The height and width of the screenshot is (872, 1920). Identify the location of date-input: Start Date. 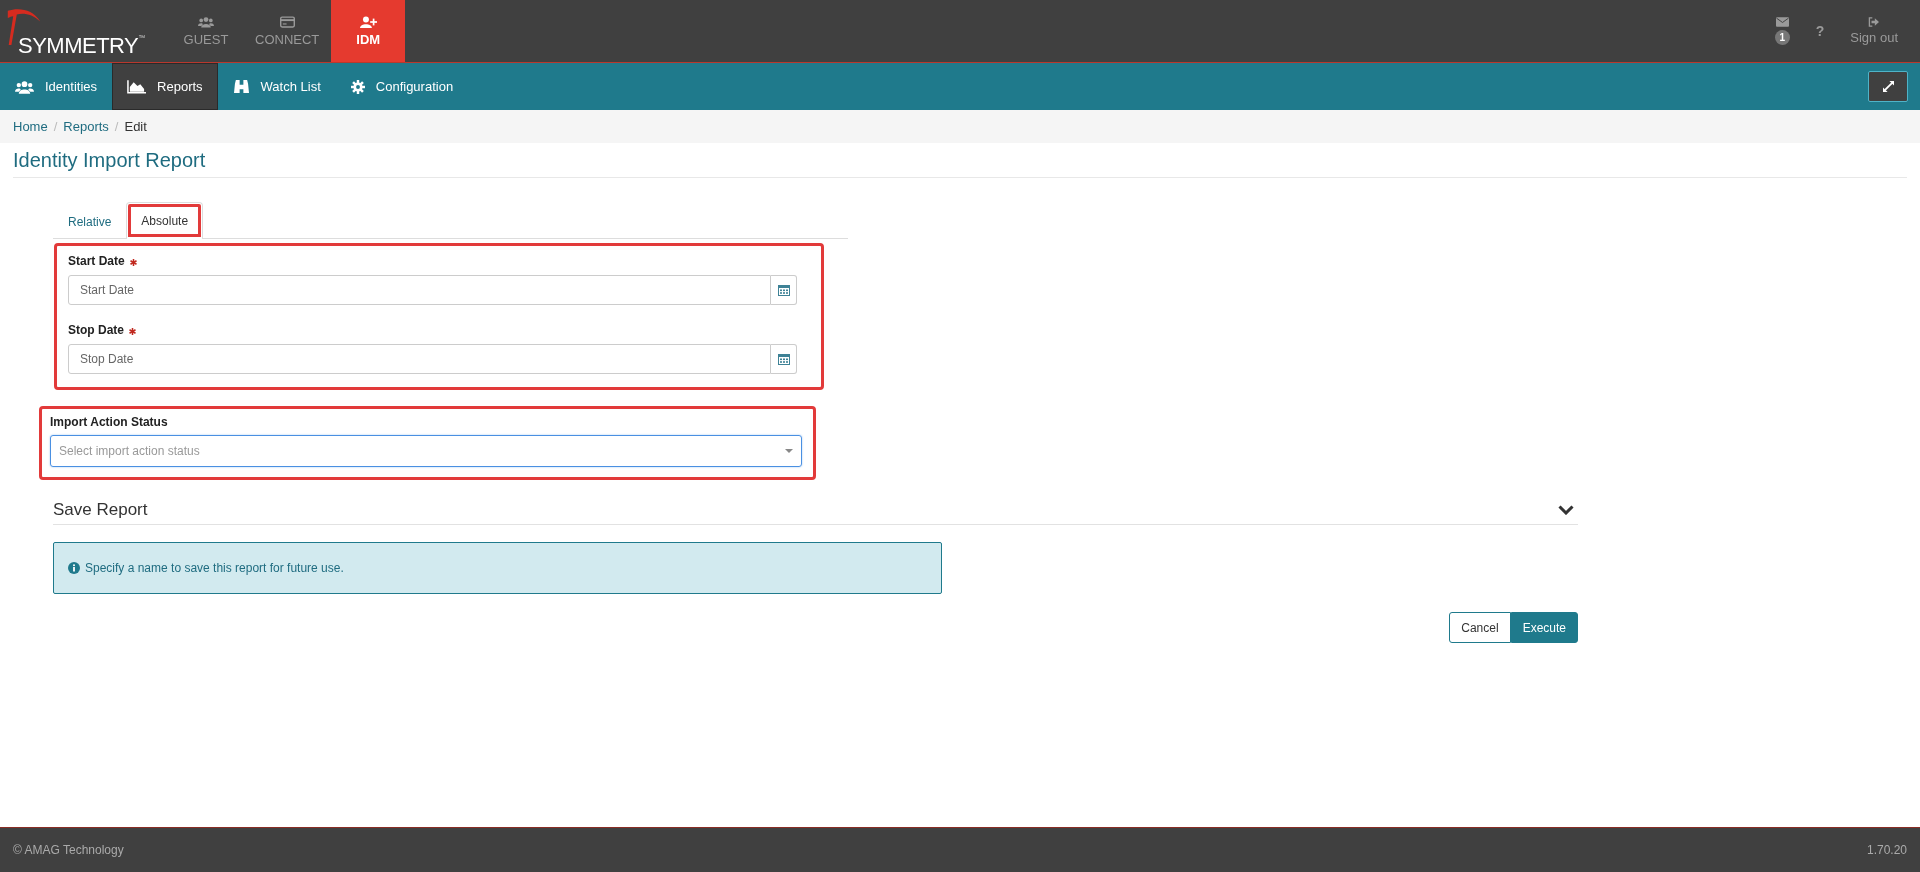
(419, 290).